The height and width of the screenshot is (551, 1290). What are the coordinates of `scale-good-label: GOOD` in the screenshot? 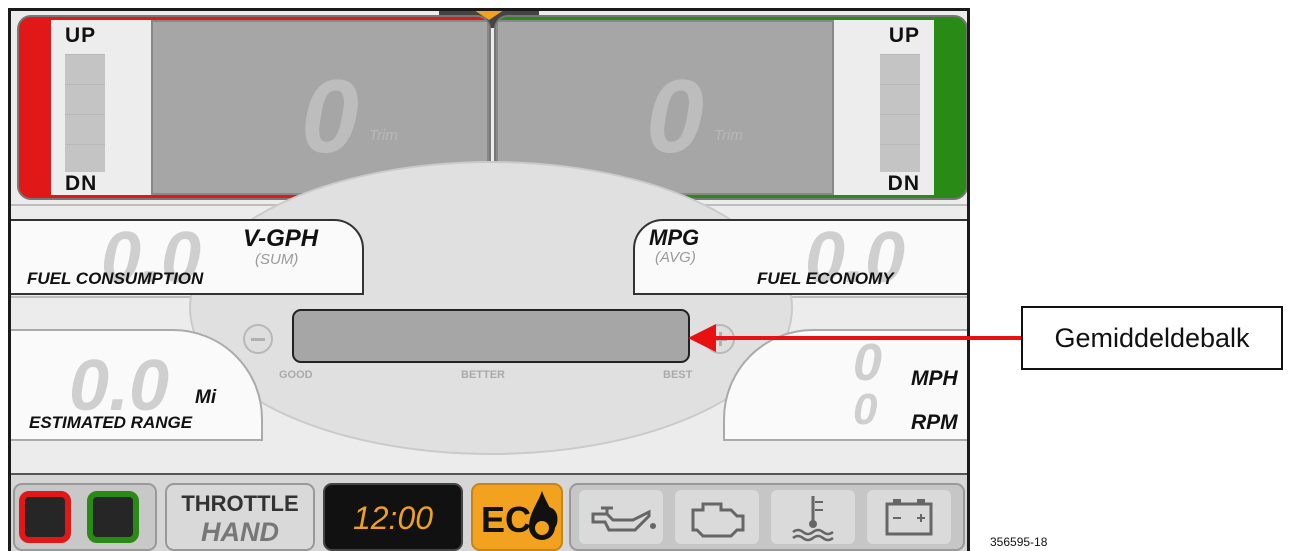 It's located at (296, 375).